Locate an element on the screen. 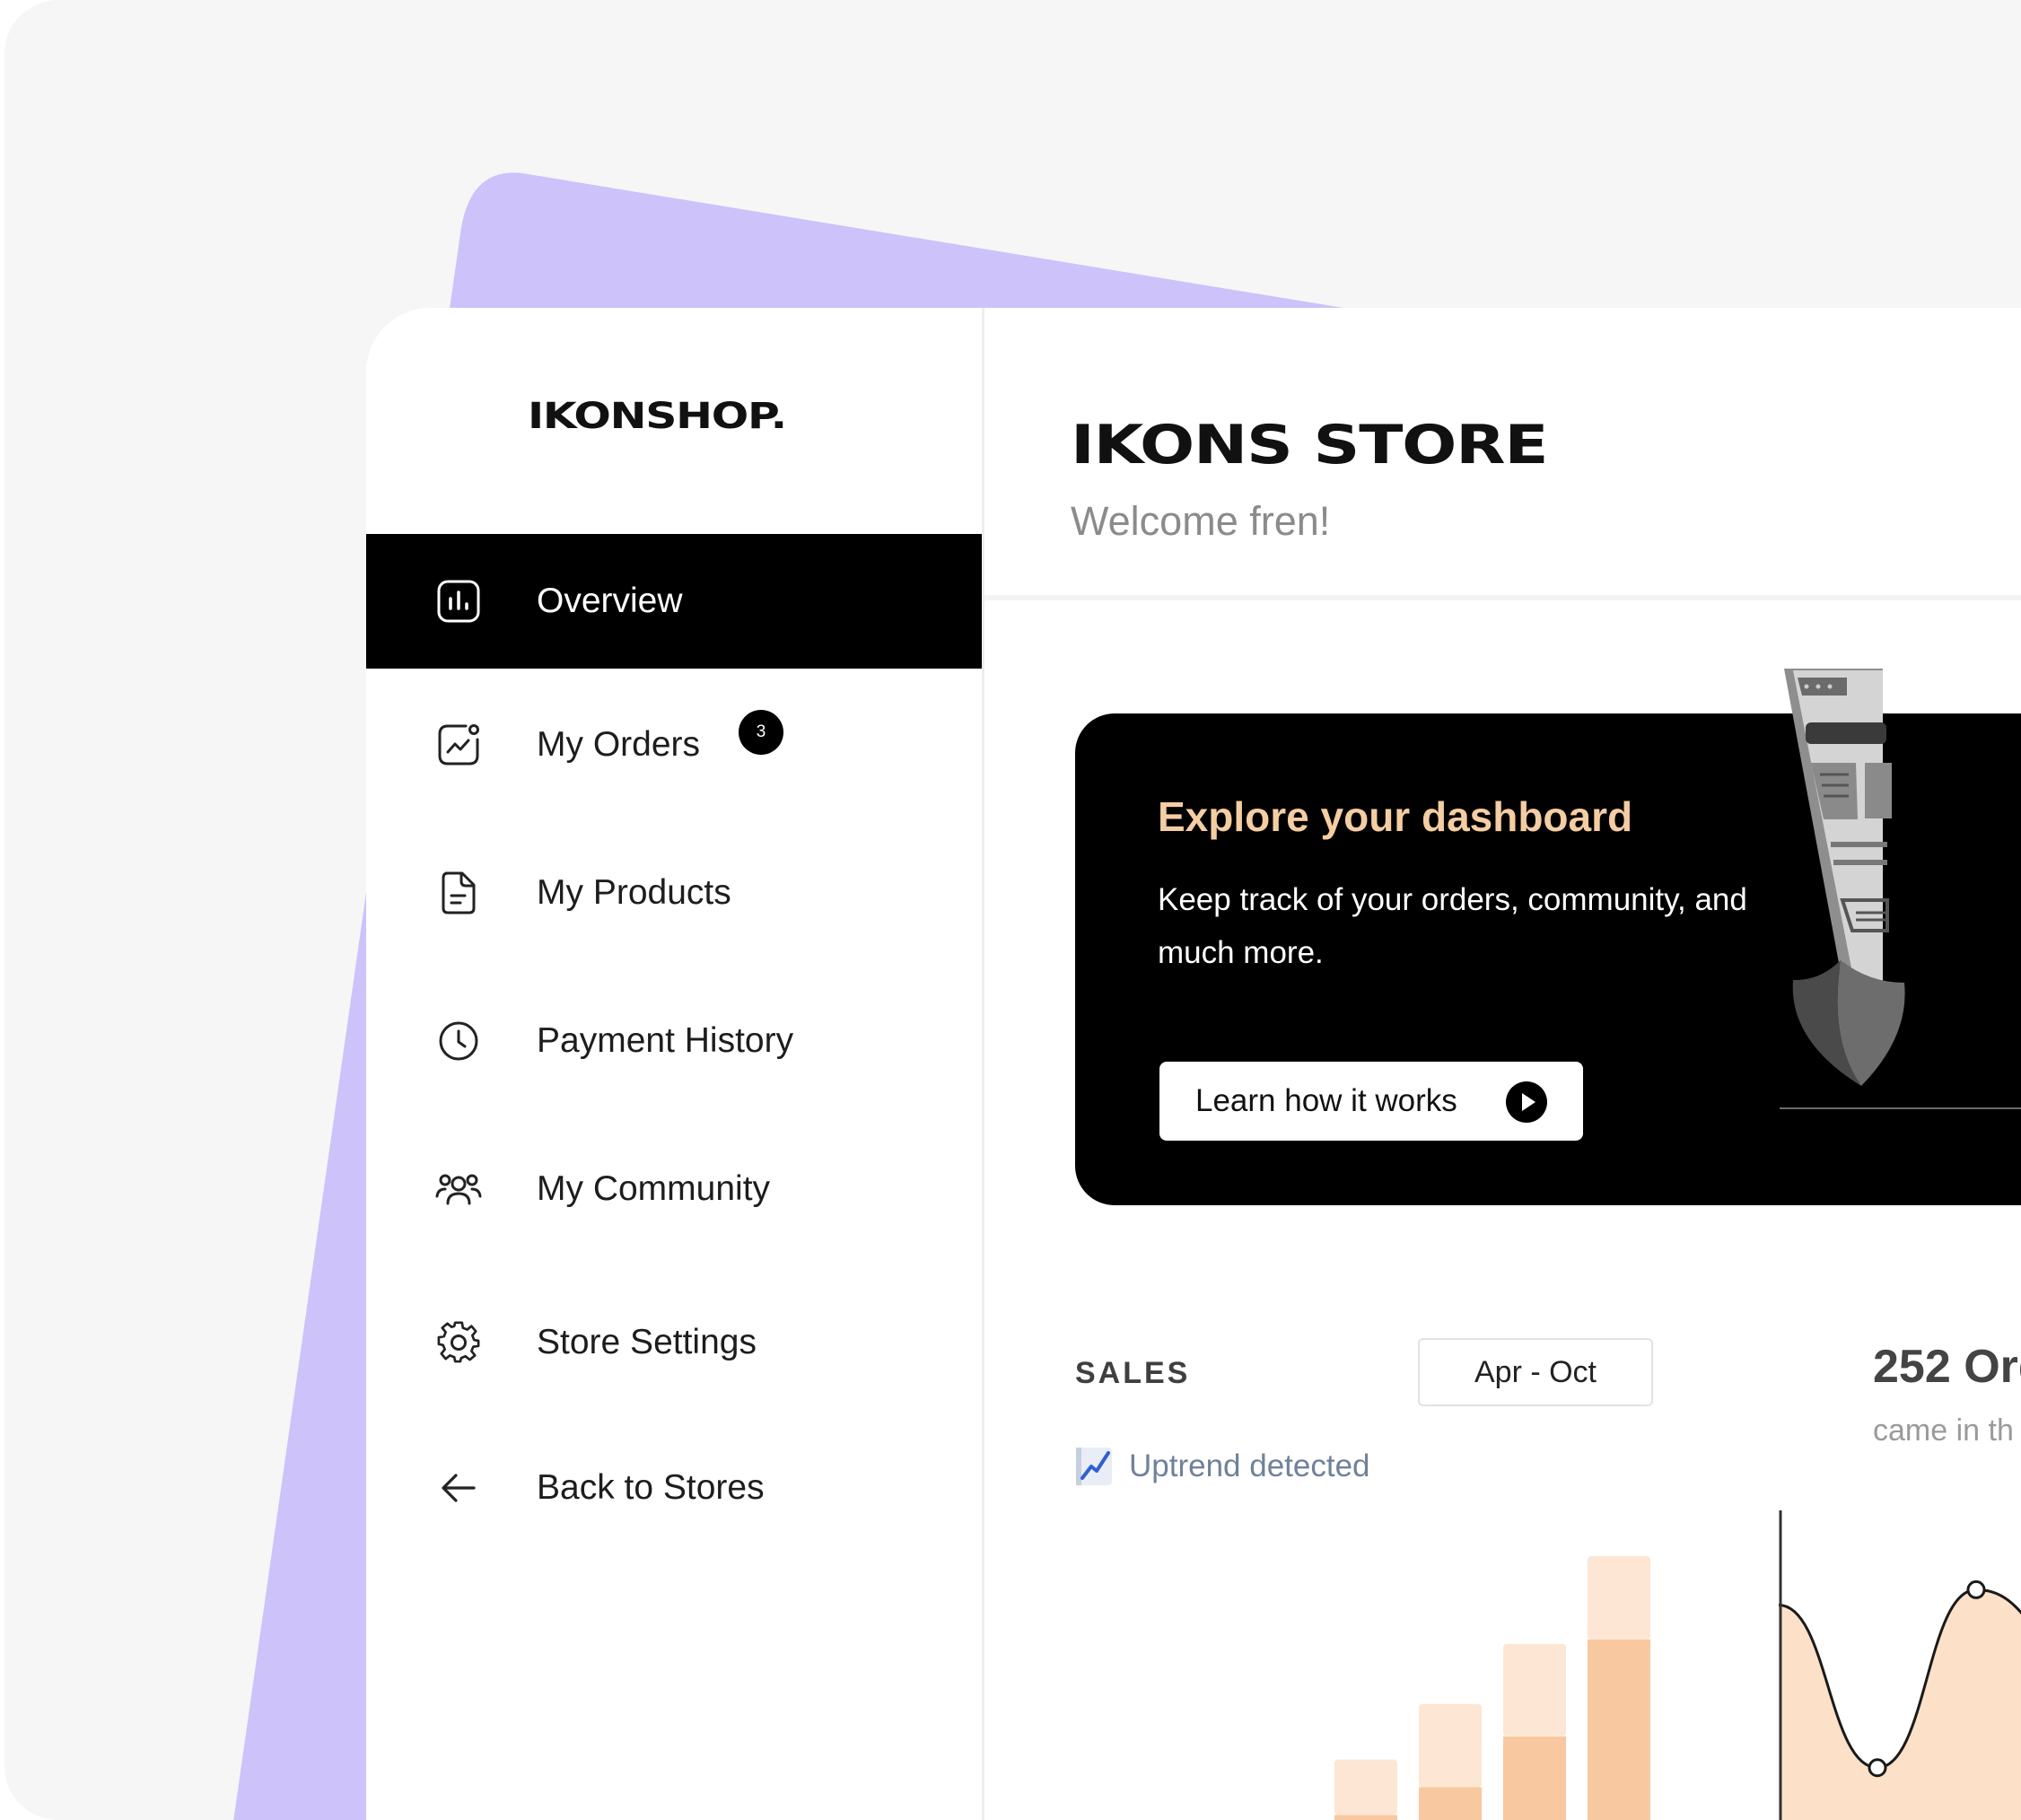  logo: IKONSHOP. is located at coordinates (658, 417).